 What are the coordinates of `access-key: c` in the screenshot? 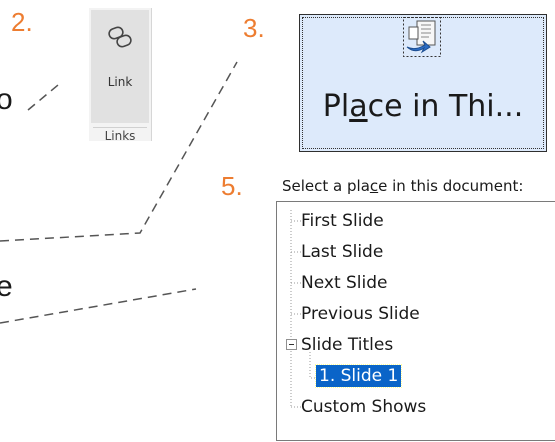 It's located at (374, 186).